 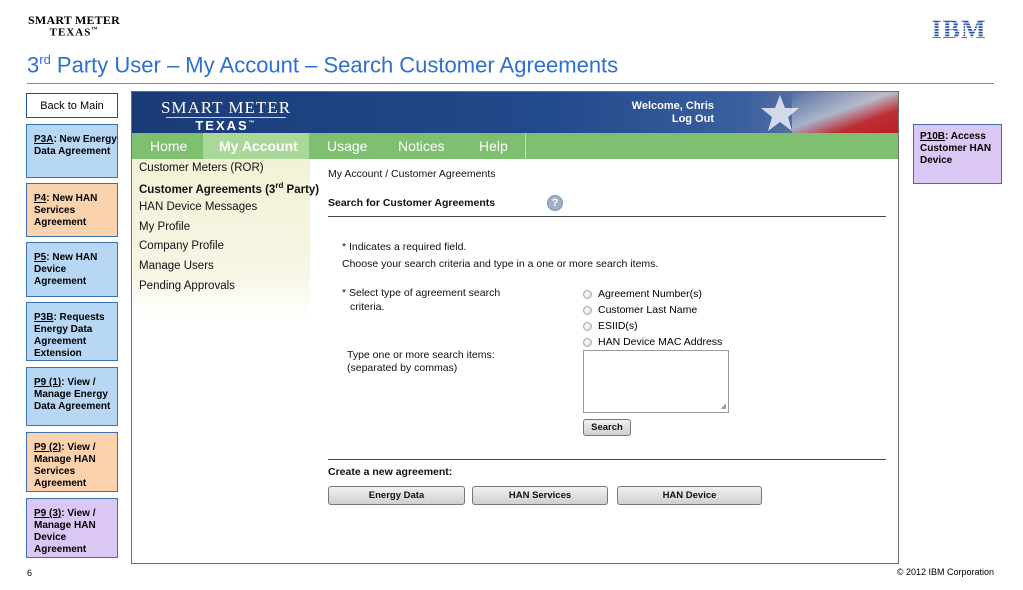 What do you see at coordinates (367, 307) in the screenshot?
I see `criteria-label-line2: criteria.` at bounding box center [367, 307].